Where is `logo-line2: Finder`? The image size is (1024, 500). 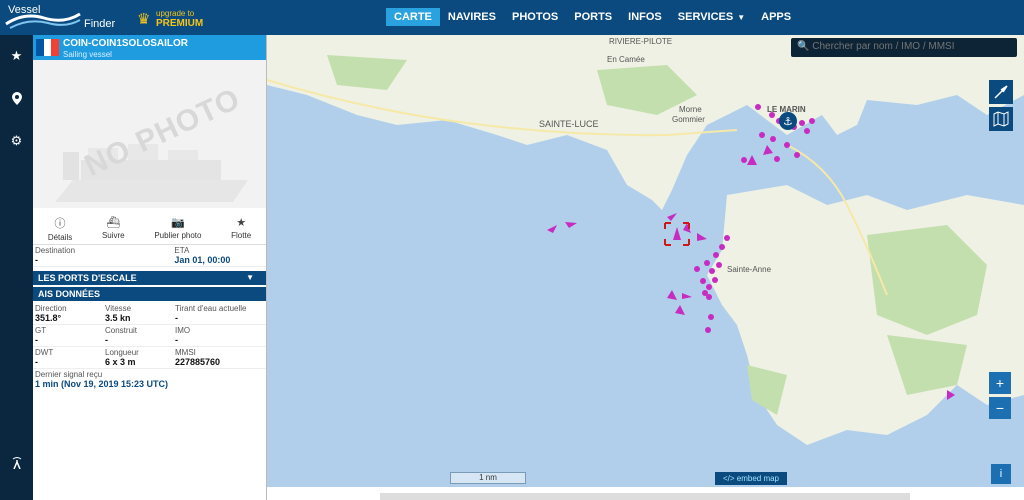 logo-line2: Finder is located at coordinates (100, 24).